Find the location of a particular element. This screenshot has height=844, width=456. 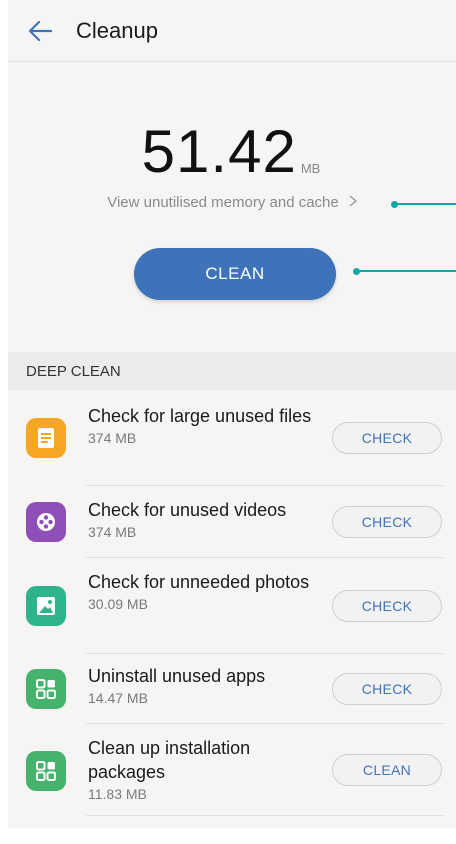

check-large-files-button: CHECK is located at coordinates (387, 438).